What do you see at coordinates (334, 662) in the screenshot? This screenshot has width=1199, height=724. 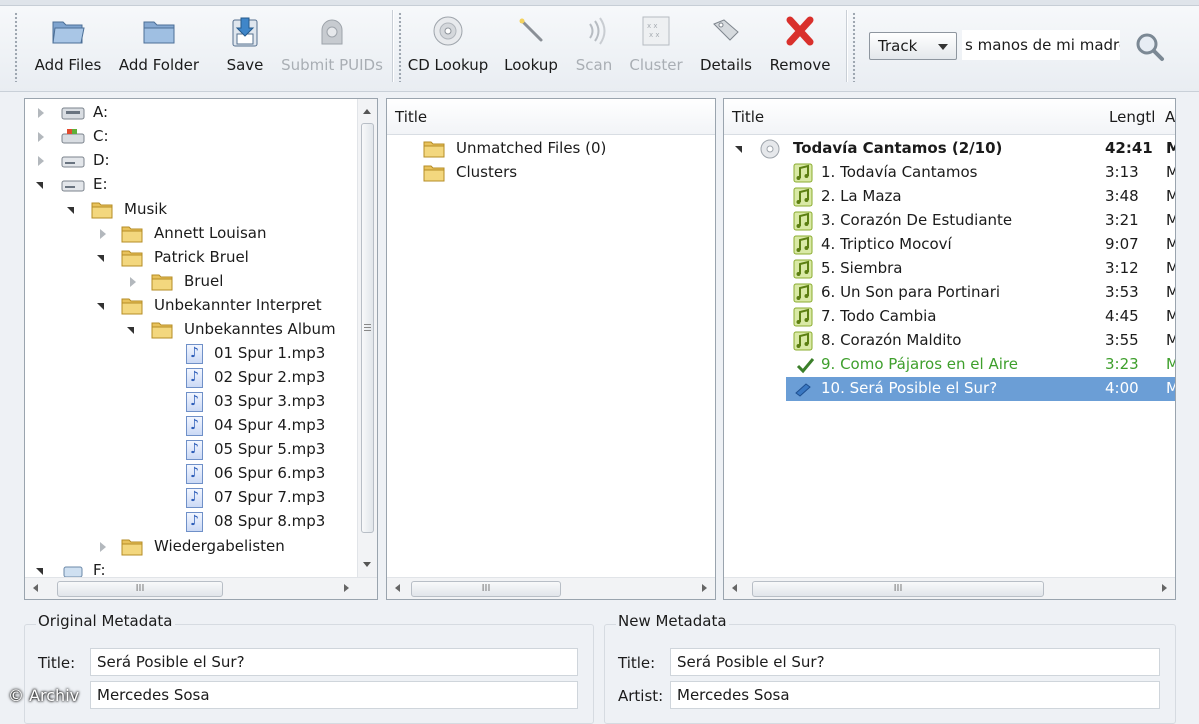 I see `original-title-field: Será Posible el Sur?` at bounding box center [334, 662].